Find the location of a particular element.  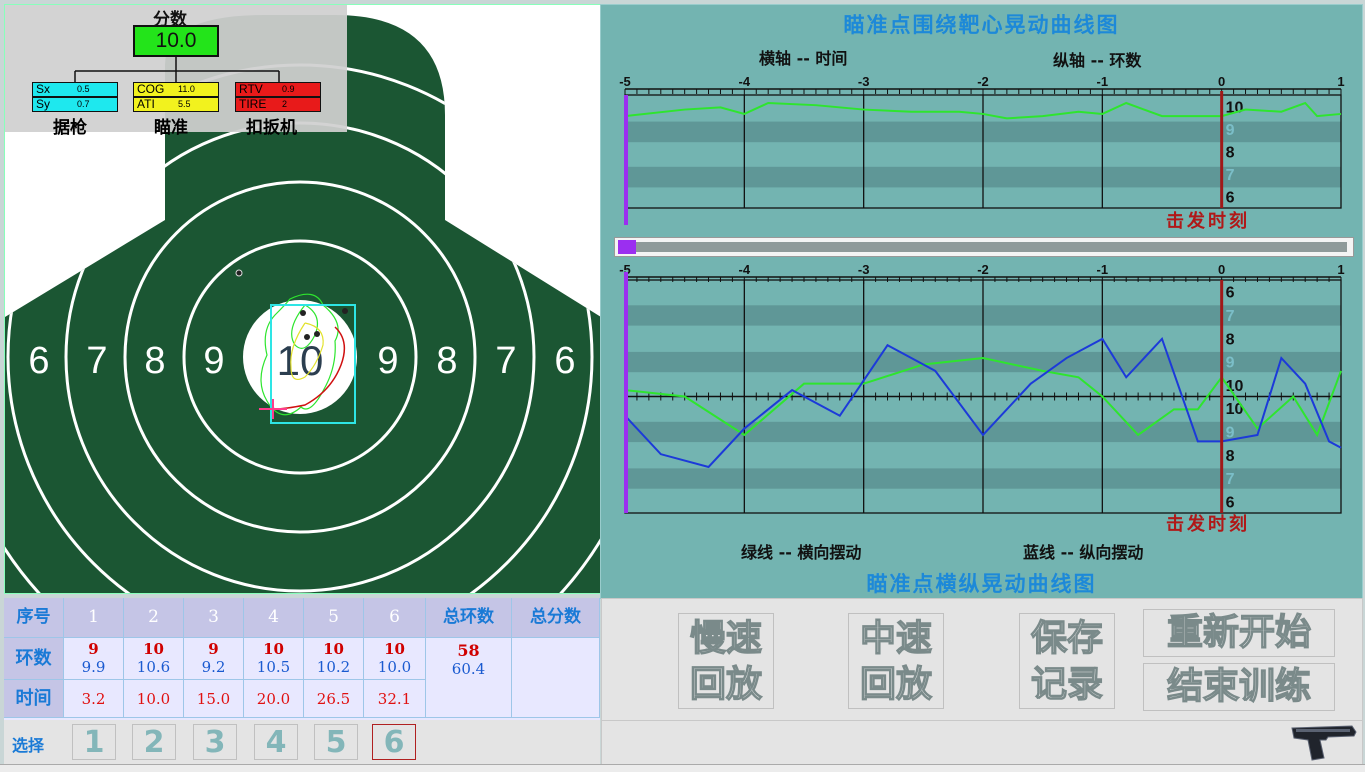

ring-dec: 10.0 is located at coordinates (394, 667).